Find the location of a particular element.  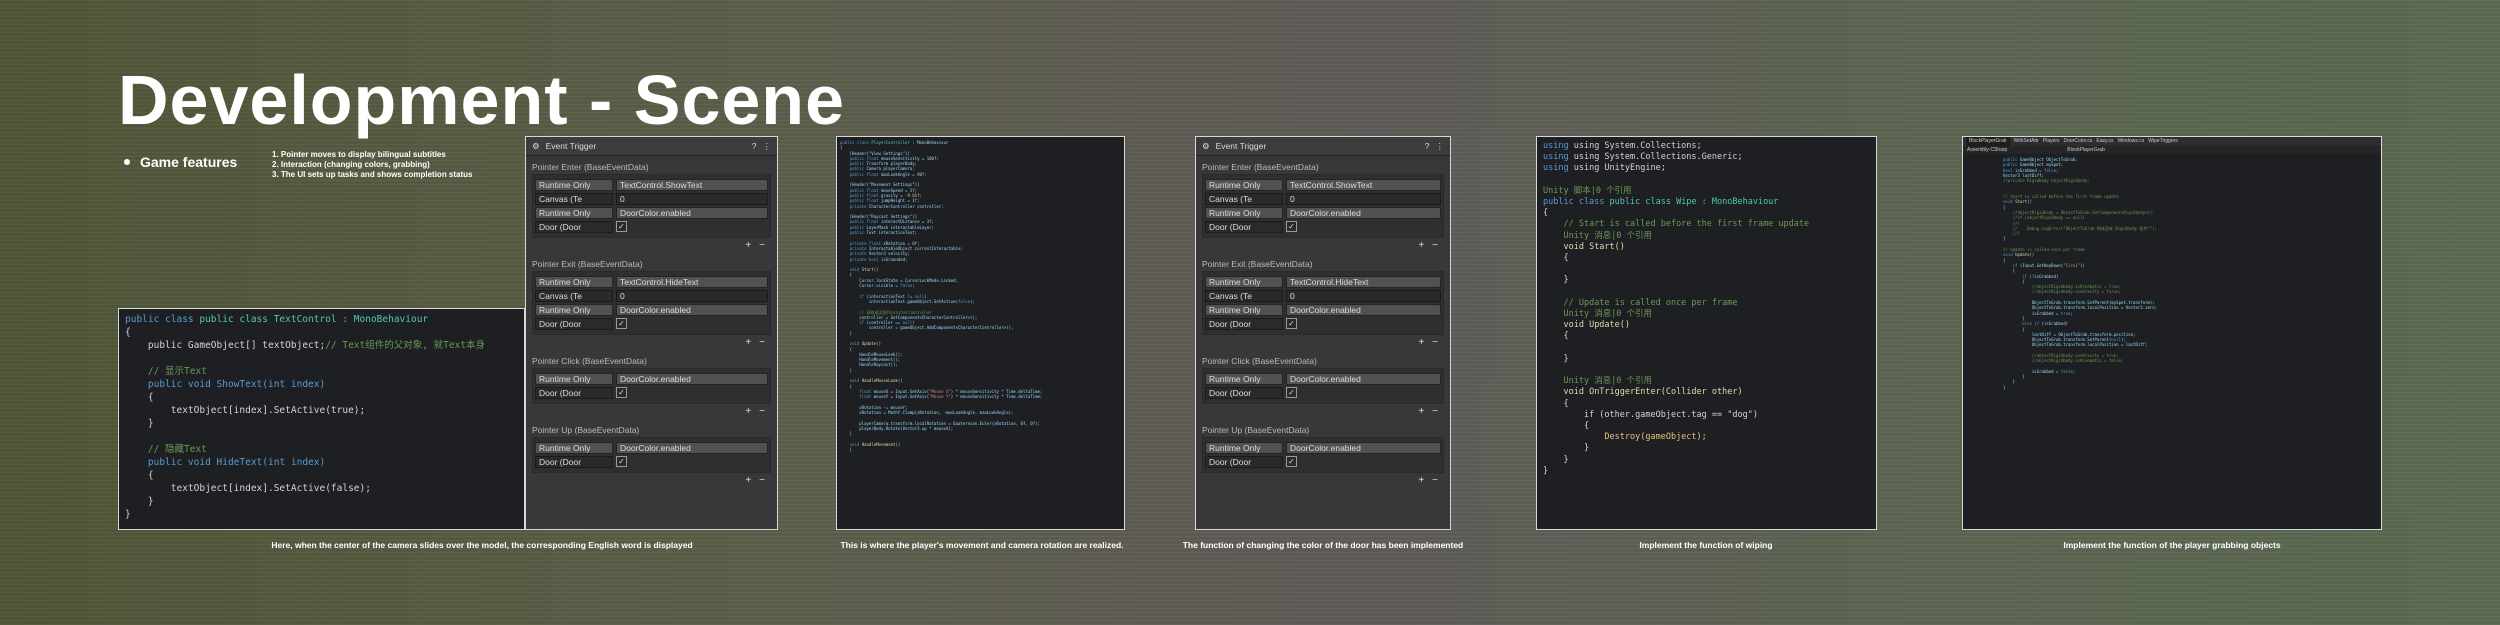

tab: BlockPlayerGrab is located at coordinates (1988, 141).